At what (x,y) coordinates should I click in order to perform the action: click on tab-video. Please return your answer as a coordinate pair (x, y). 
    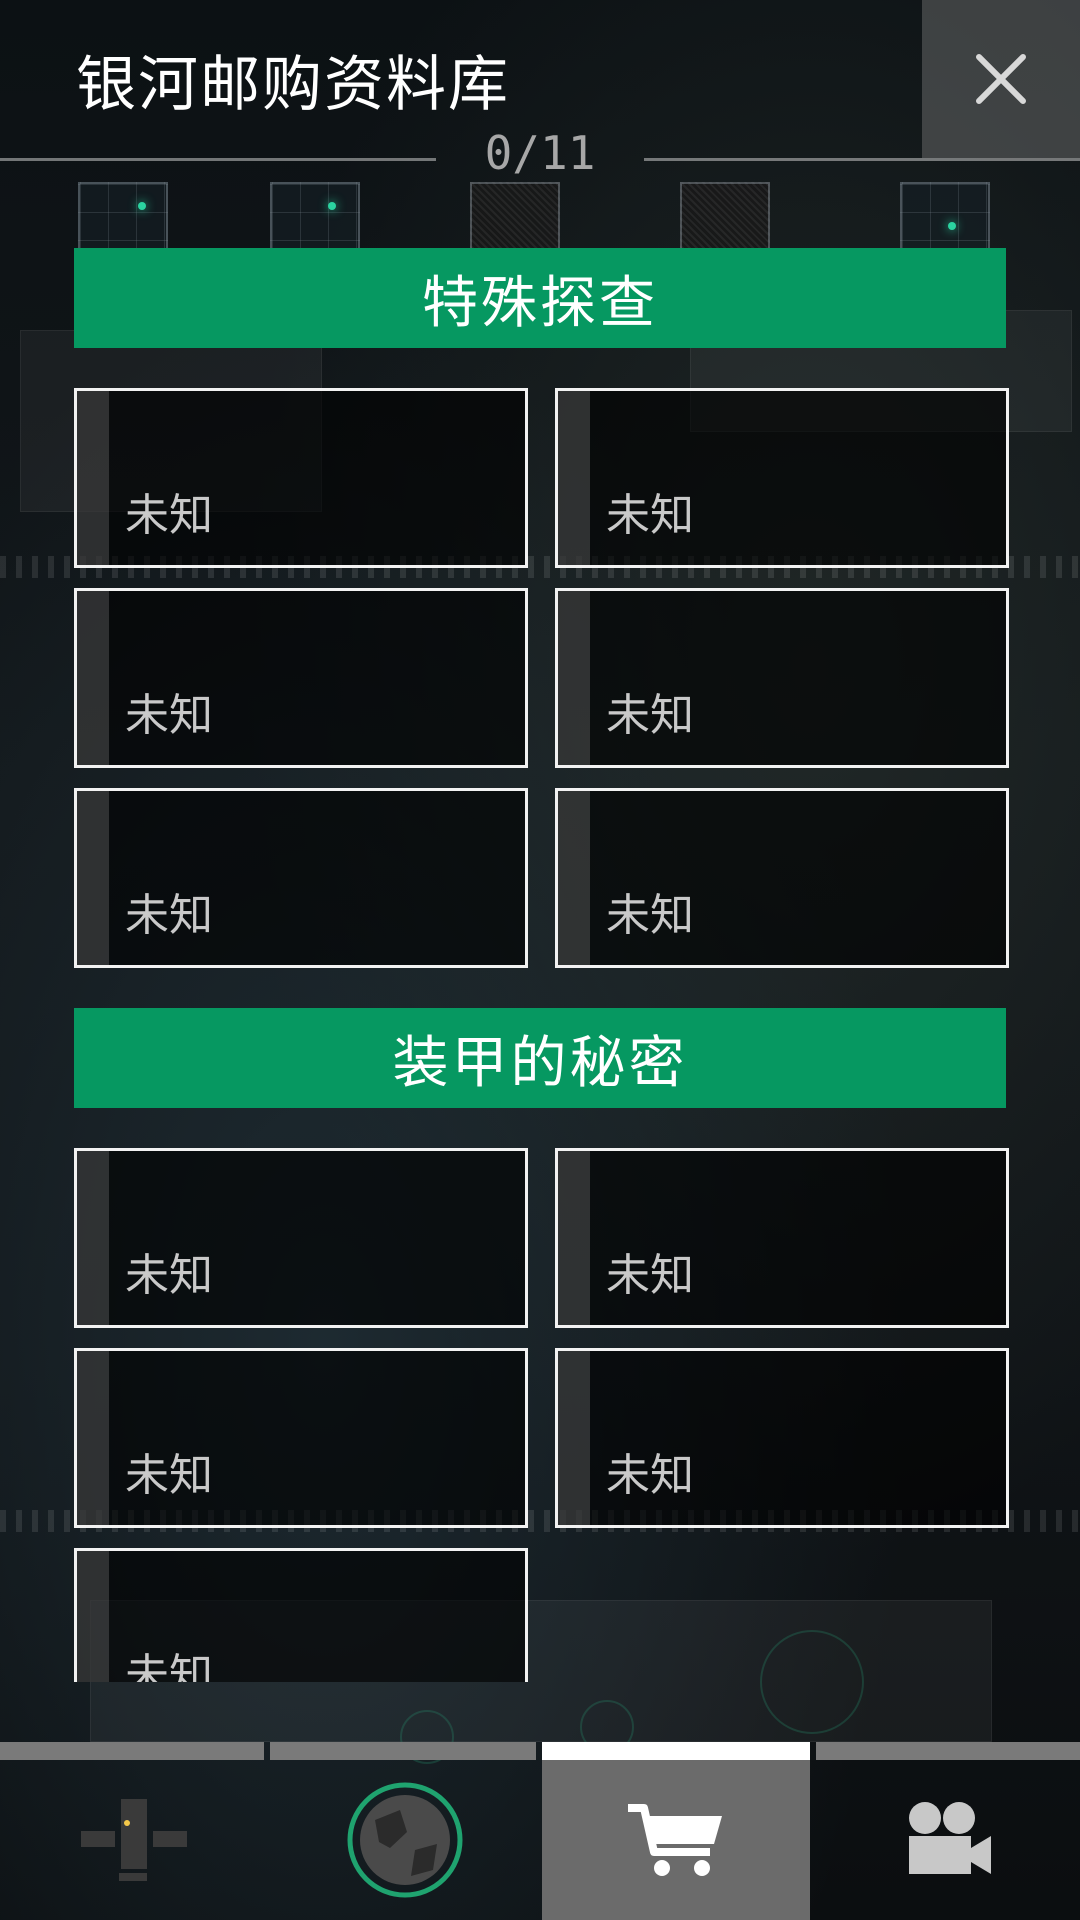
    Looking at the image, I should click on (948, 1840).